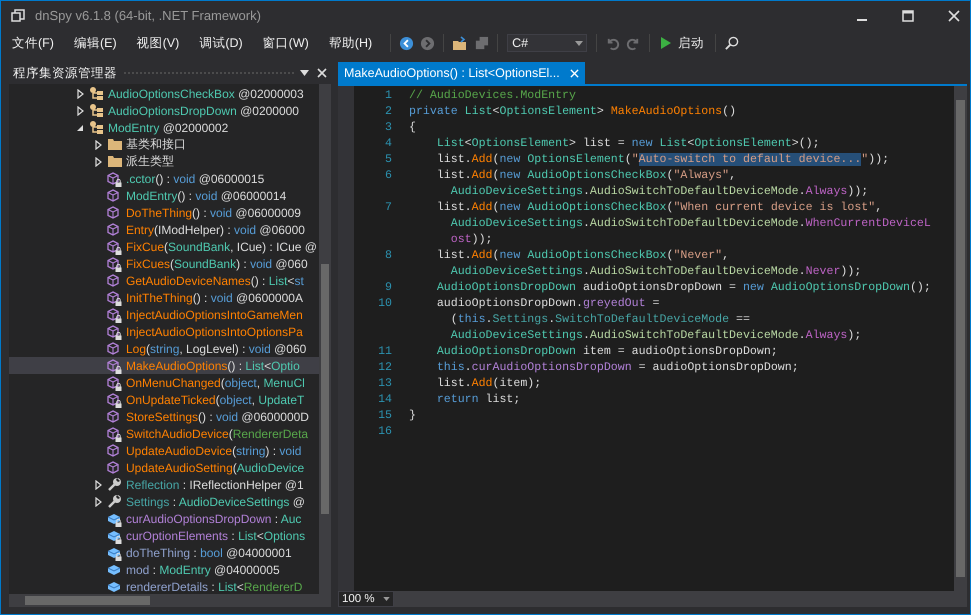 Image resolution: width=971 pixels, height=615 pixels. I want to click on line-number: 7, so click(388, 207).